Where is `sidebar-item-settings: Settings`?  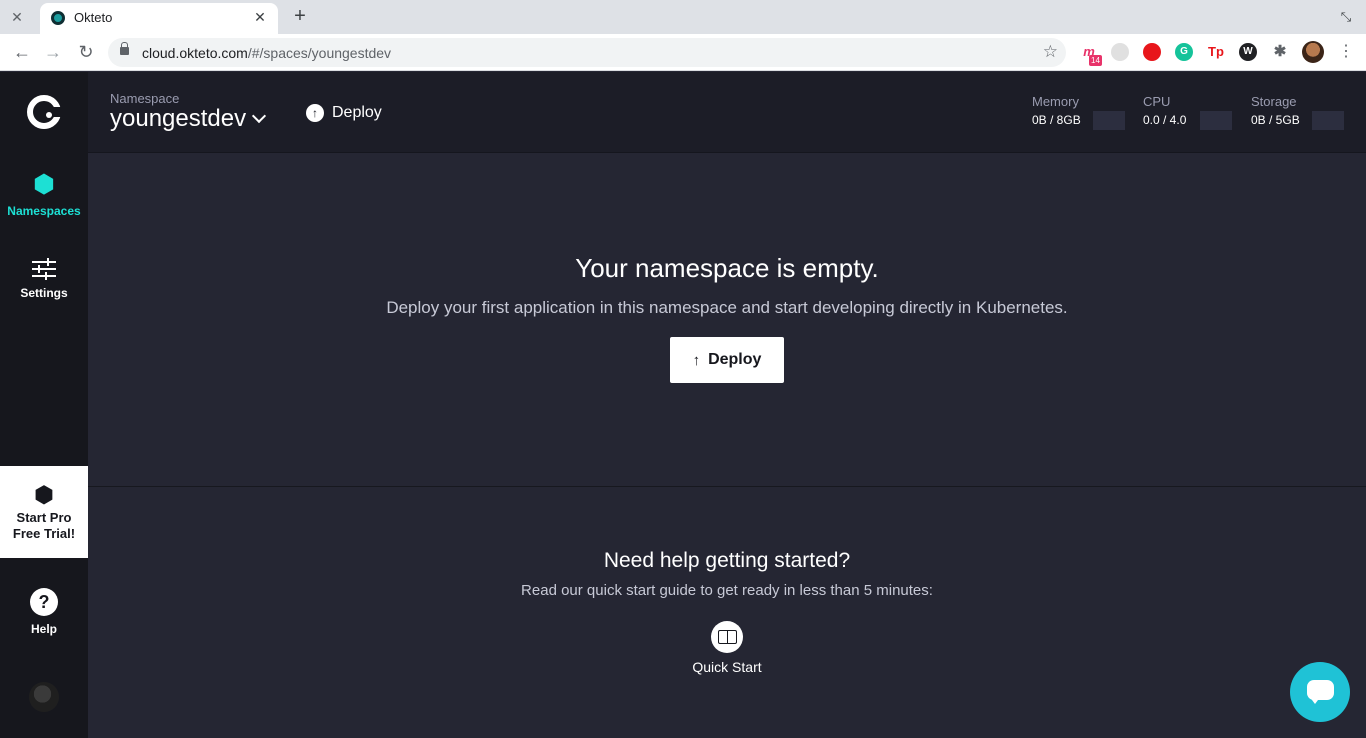 sidebar-item-settings: Settings is located at coordinates (44, 279).